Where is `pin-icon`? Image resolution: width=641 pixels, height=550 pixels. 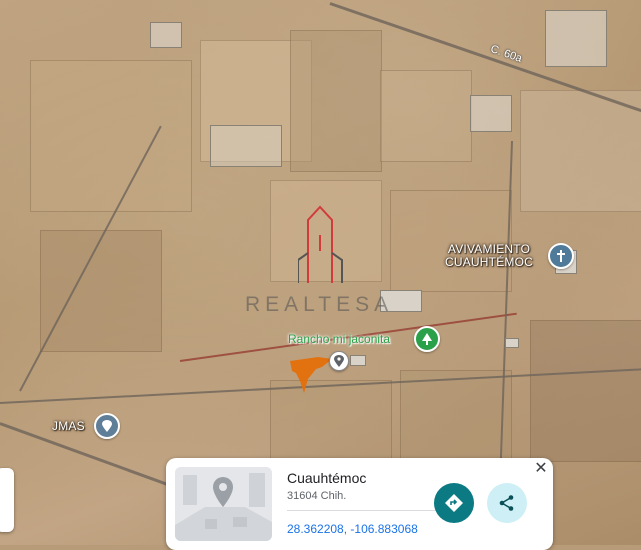
pin-icon is located at coordinates (107, 426).